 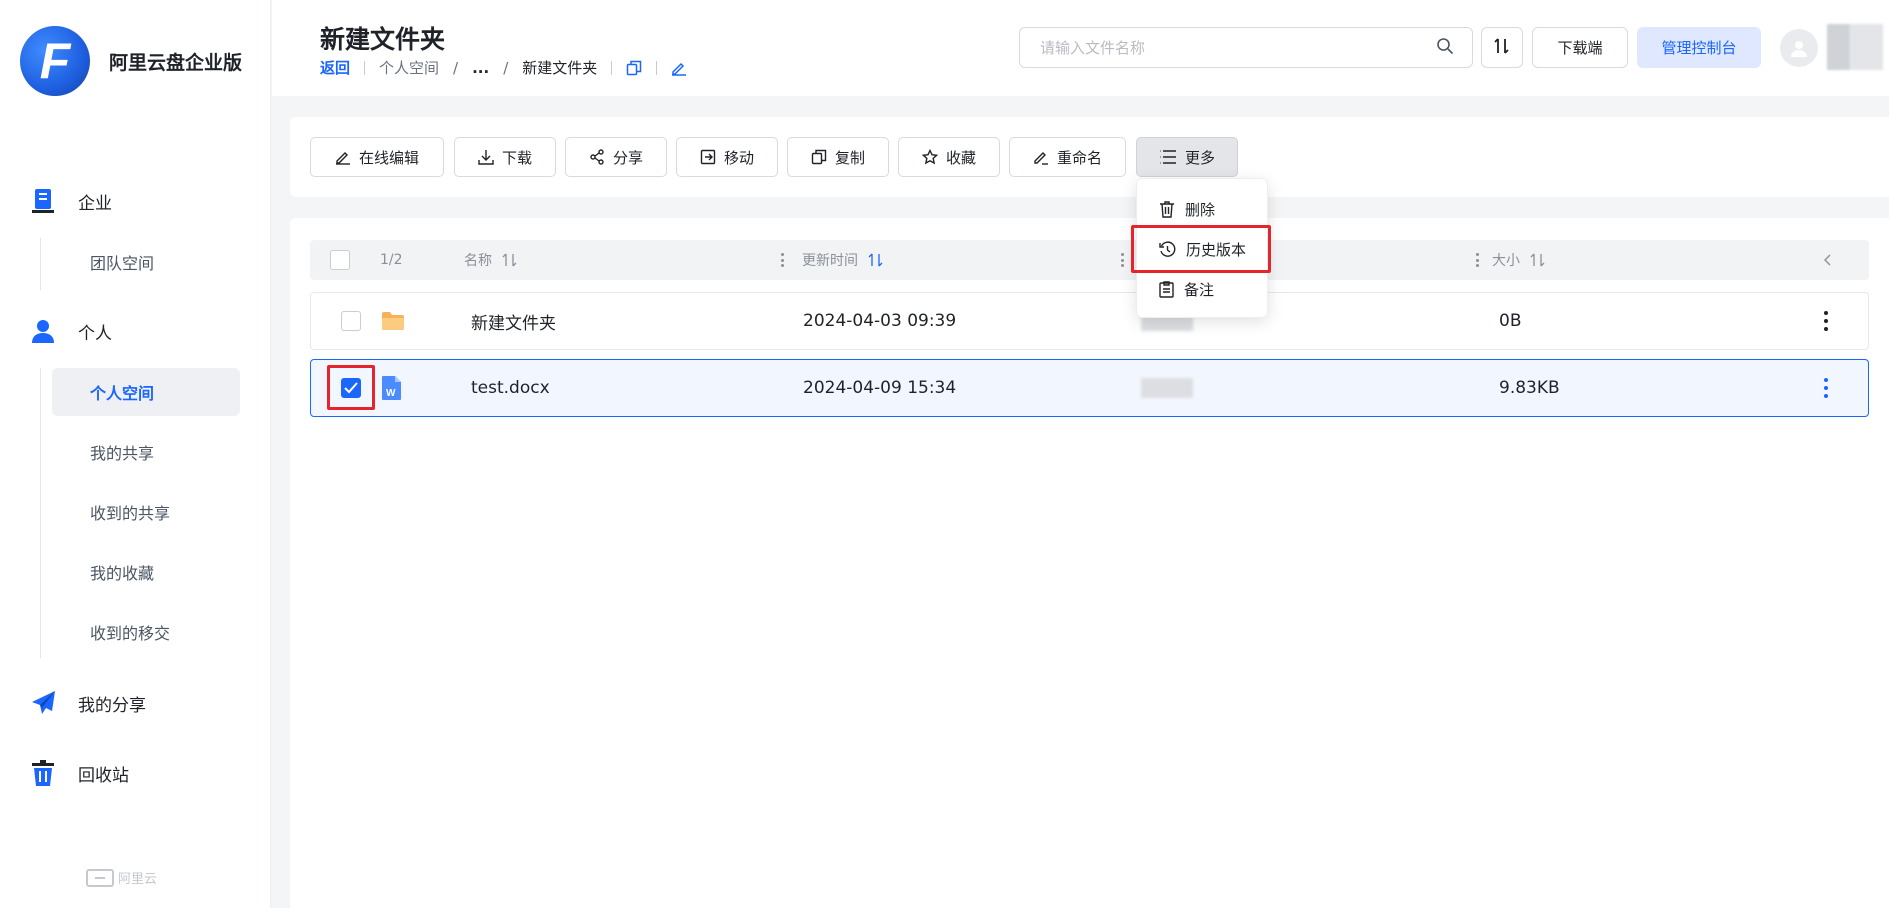 I want to click on rename-button: 重命名, so click(x=1067, y=157).